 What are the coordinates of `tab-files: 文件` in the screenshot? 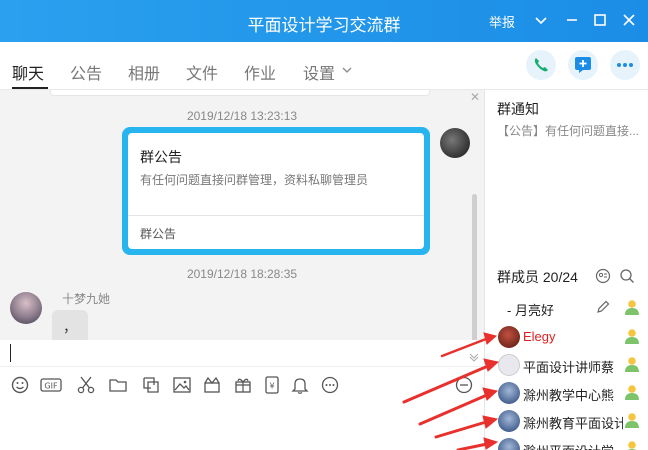 It's located at (202, 72).